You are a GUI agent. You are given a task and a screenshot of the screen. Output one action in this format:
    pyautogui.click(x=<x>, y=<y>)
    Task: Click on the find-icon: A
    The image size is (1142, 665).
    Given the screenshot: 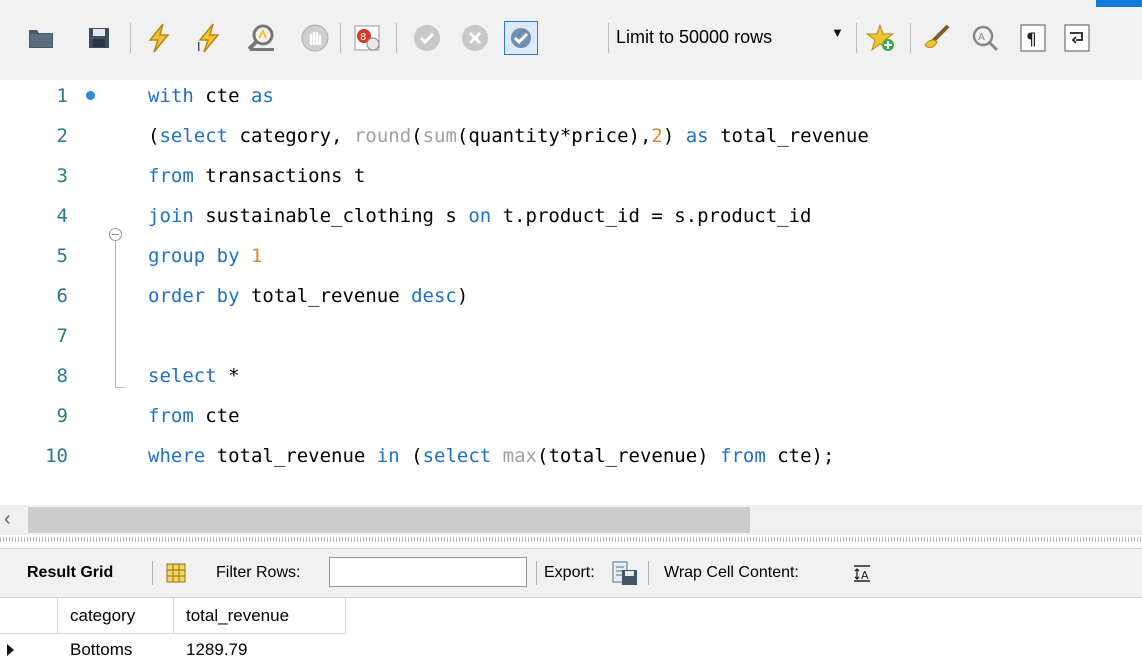 What is the action you would take?
    pyautogui.click(x=985, y=38)
    